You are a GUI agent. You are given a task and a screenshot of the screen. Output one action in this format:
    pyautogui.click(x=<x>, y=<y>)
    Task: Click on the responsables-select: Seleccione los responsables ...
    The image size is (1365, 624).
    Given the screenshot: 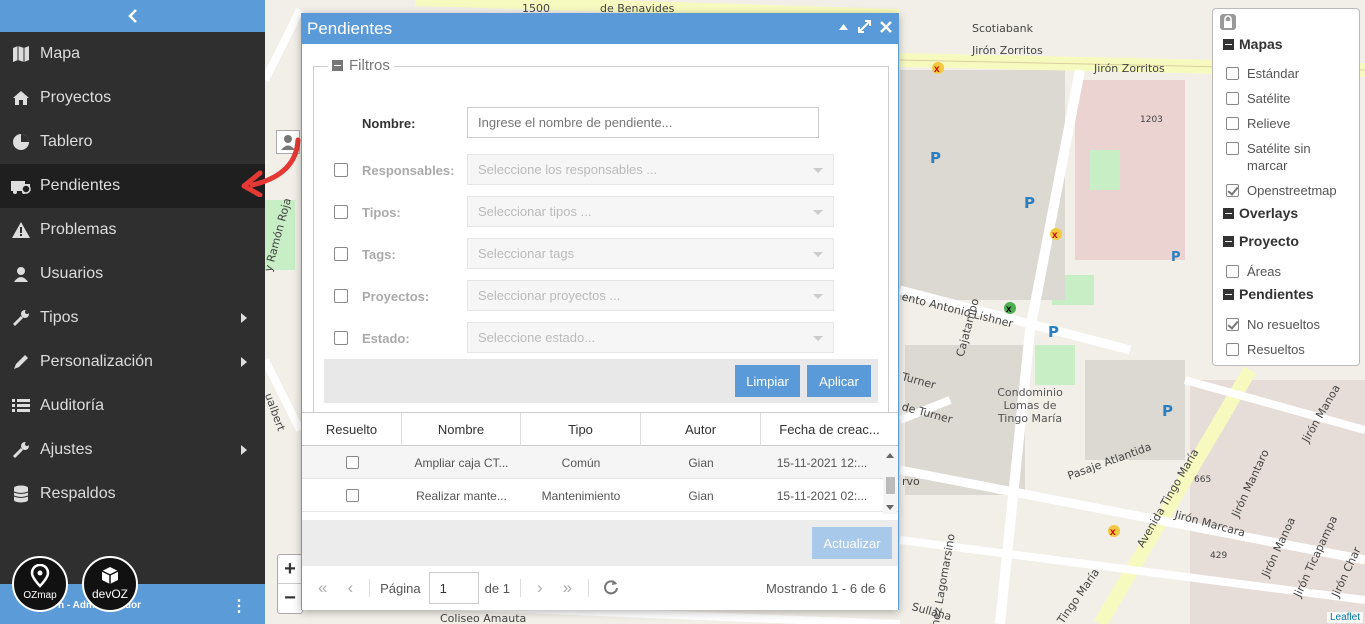 What is the action you would take?
    pyautogui.click(x=650, y=169)
    